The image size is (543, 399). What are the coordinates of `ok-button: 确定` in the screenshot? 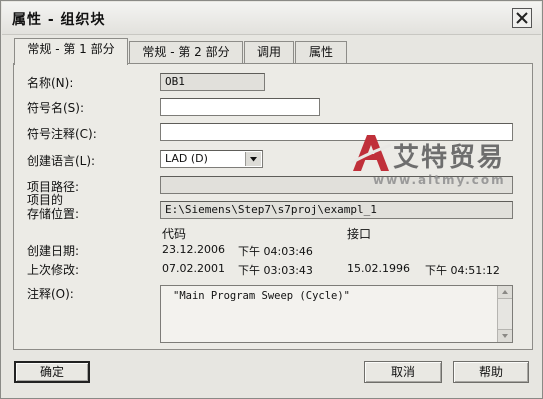 It's located at (52, 372).